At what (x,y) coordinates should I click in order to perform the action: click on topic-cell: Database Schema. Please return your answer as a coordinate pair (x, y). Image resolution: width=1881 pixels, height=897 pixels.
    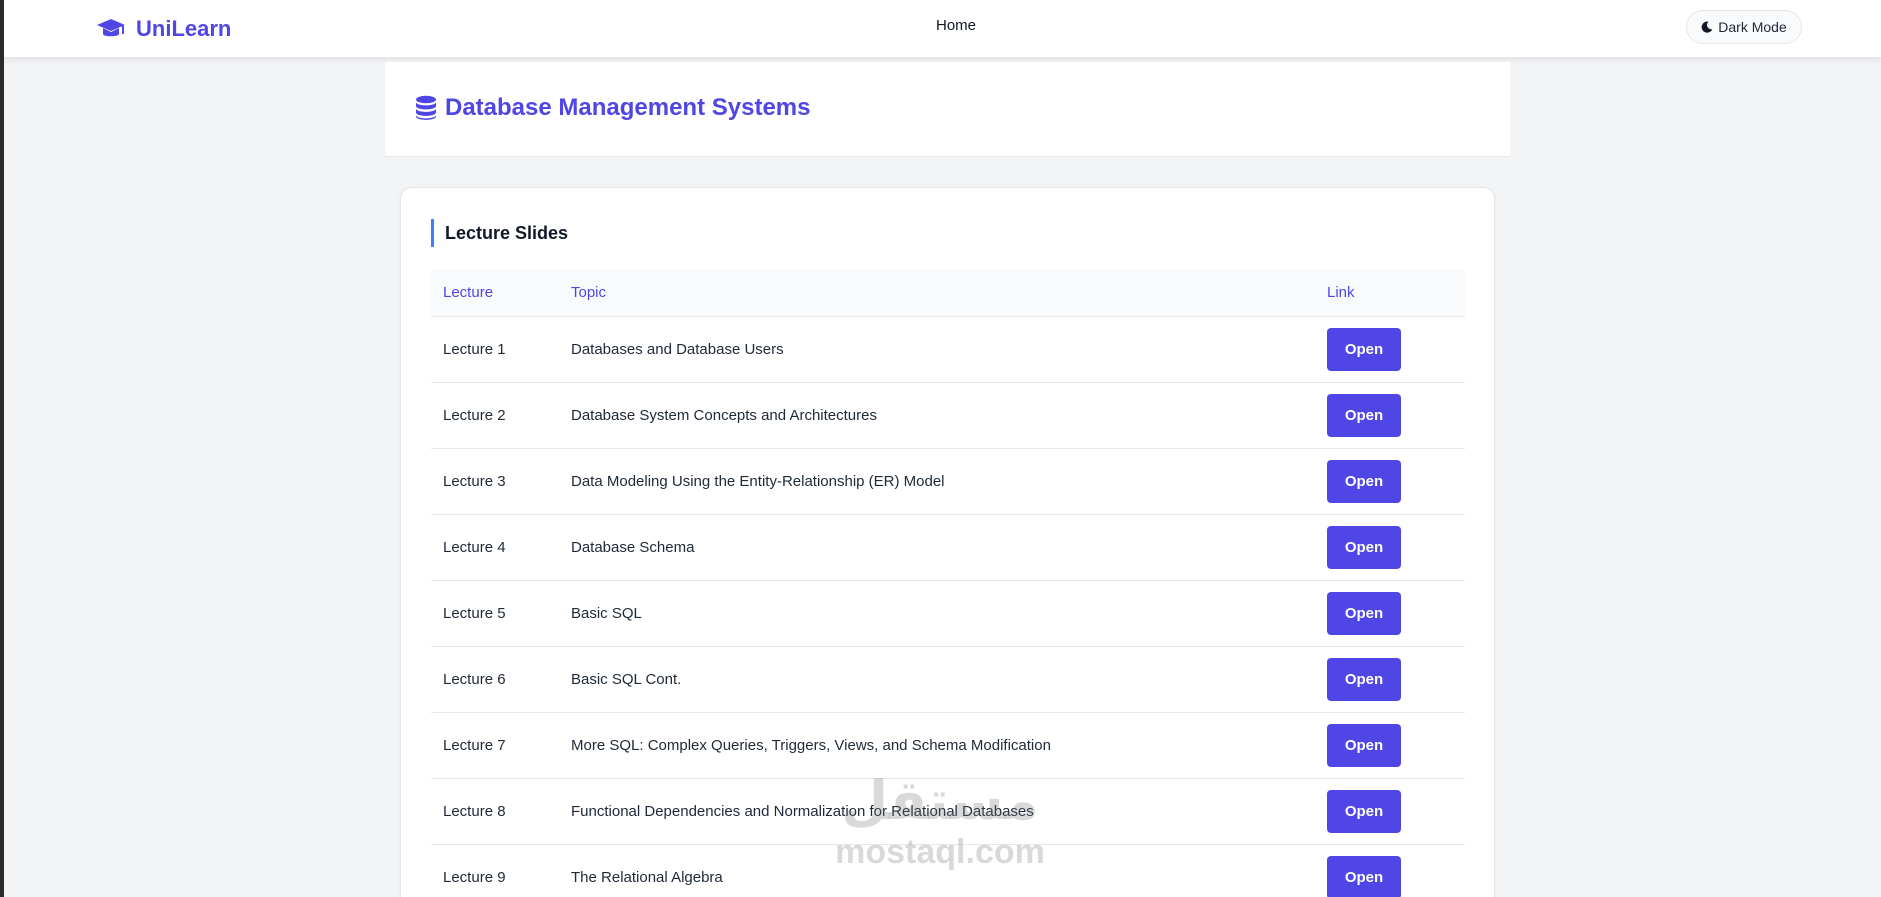
    Looking at the image, I should click on (937, 547).